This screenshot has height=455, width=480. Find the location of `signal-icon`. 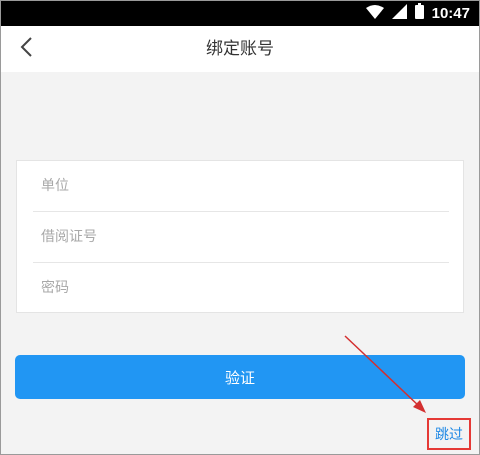

signal-icon is located at coordinates (399, 13).